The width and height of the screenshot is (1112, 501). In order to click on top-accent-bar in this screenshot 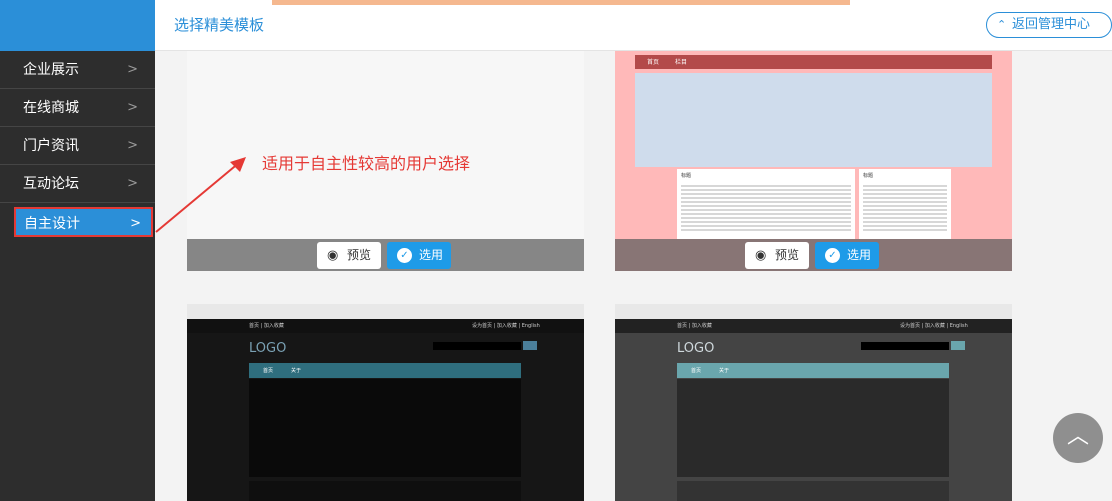, I will do `click(561, 2)`.